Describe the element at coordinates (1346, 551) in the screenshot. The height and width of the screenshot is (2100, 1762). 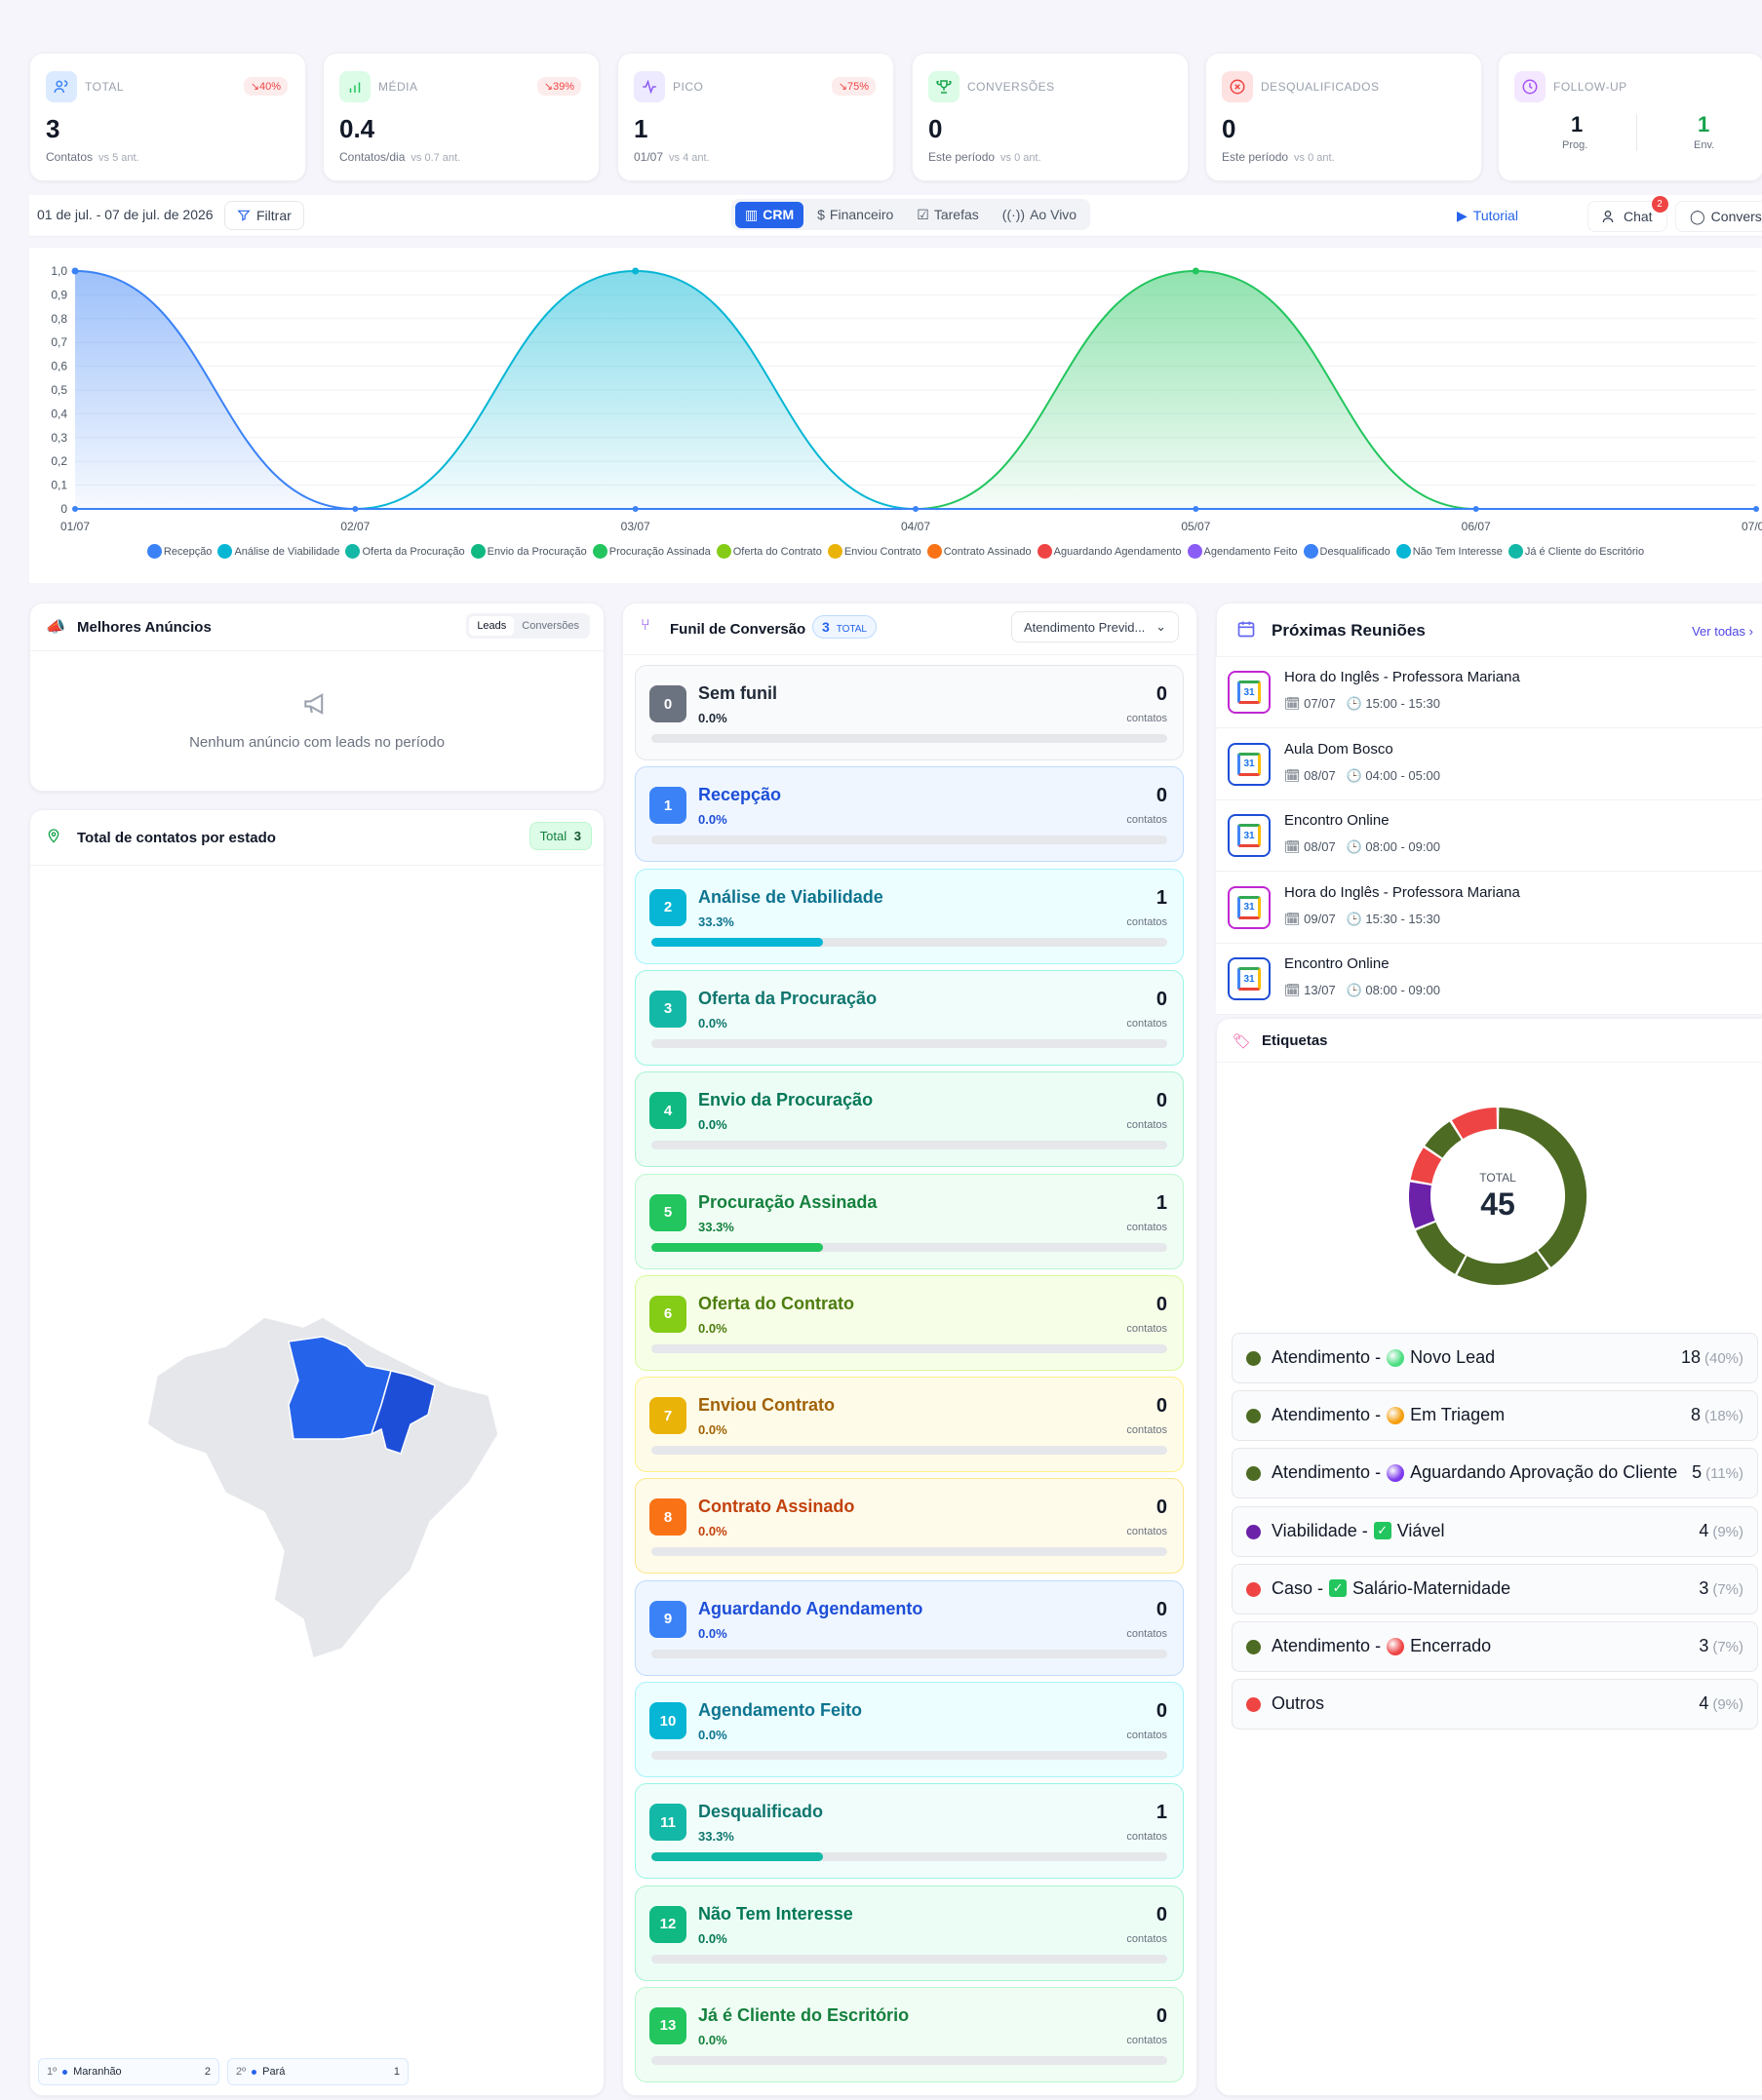
I see `legend-item: Desqualificado` at that location.